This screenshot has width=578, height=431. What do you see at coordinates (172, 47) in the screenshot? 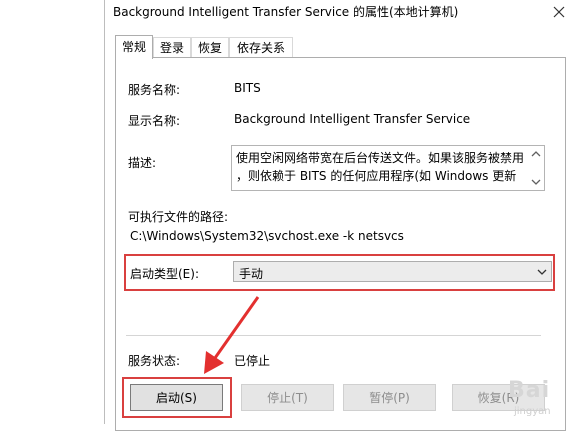
I see `tab-logon: 登录` at bounding box center [172, 47].